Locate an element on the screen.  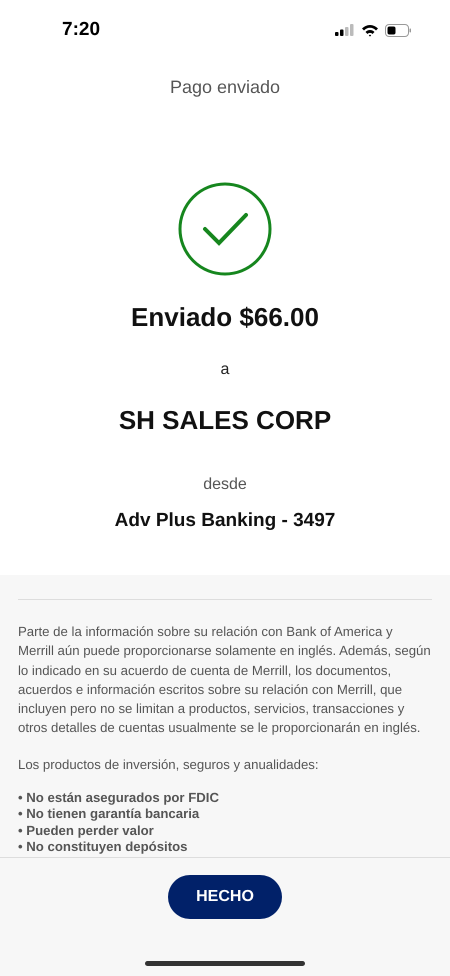
account-name: Adv Plus Banking - 3497 is located at coordinates (225, 521).